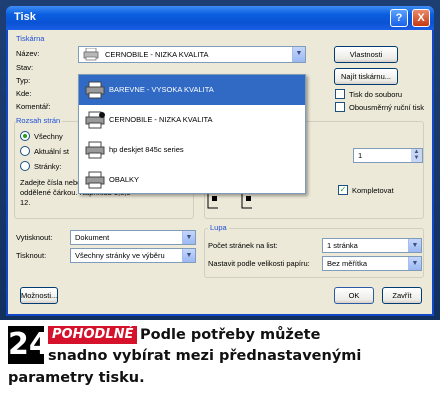 Image resolution: width=440 pixels, height=410 pixels. I want to click on pages-label: Stránky:, so click(48, 166).